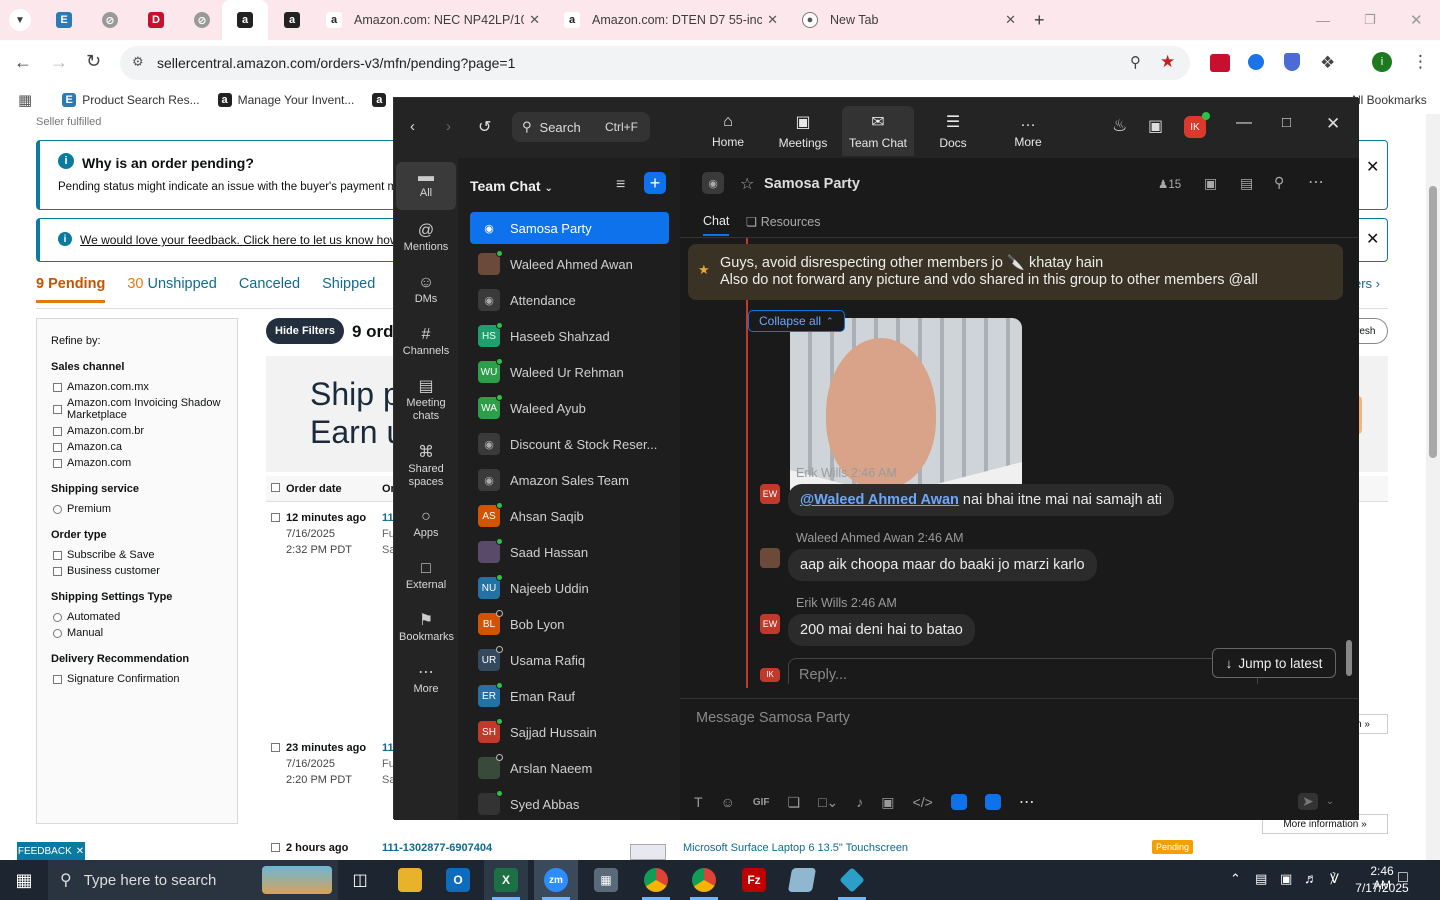 This screenshot has height=900, width=1440. I want to click on mention-link: @Waleed Ahmed Awan, so click(879, 500).